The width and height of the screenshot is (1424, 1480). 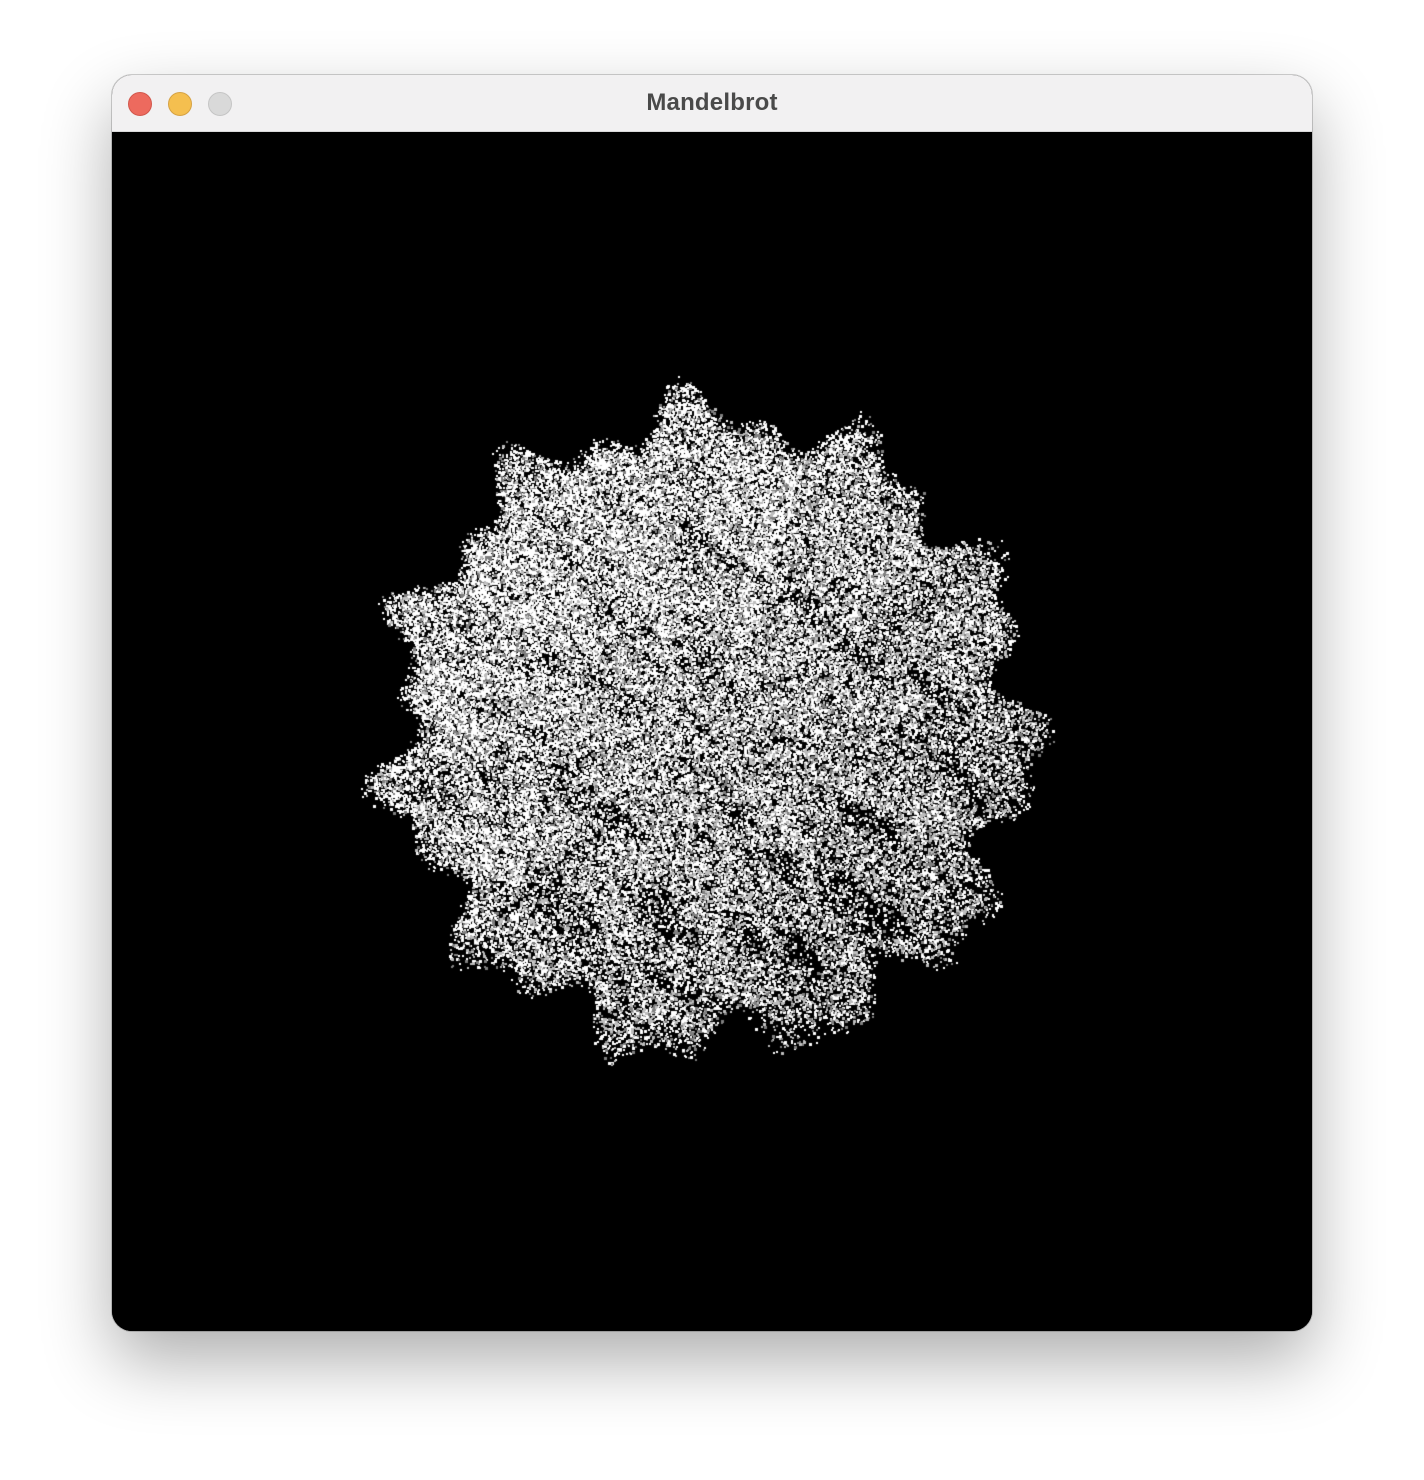 I want to click on window-title: Mandelbrot, so click(x=712, y=102).